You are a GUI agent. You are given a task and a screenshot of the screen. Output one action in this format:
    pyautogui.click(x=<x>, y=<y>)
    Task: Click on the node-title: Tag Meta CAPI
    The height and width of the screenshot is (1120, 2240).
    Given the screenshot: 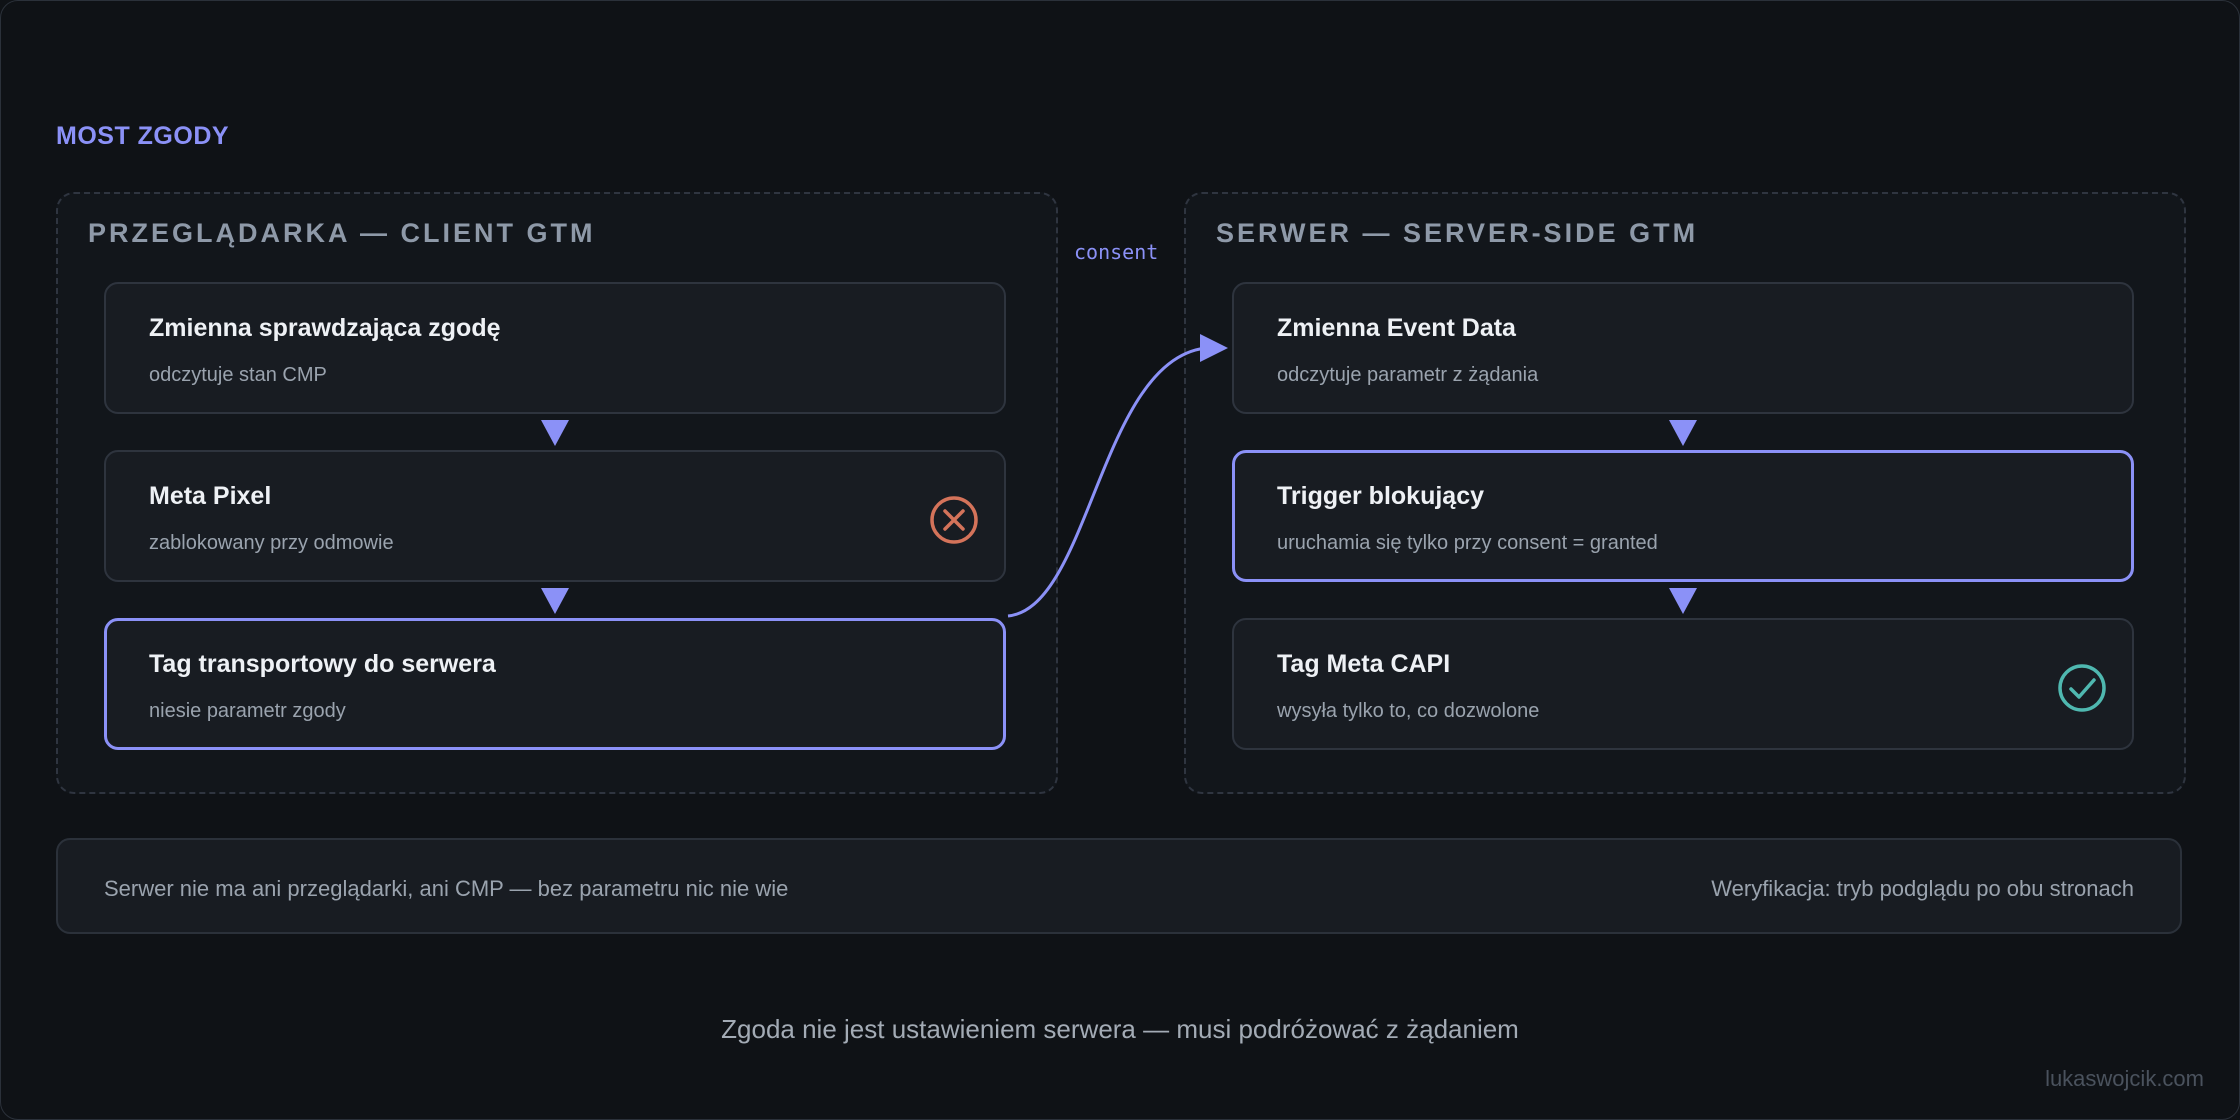 What is the action you would take?
    pyautogui.click(x=1364, y=664)
    